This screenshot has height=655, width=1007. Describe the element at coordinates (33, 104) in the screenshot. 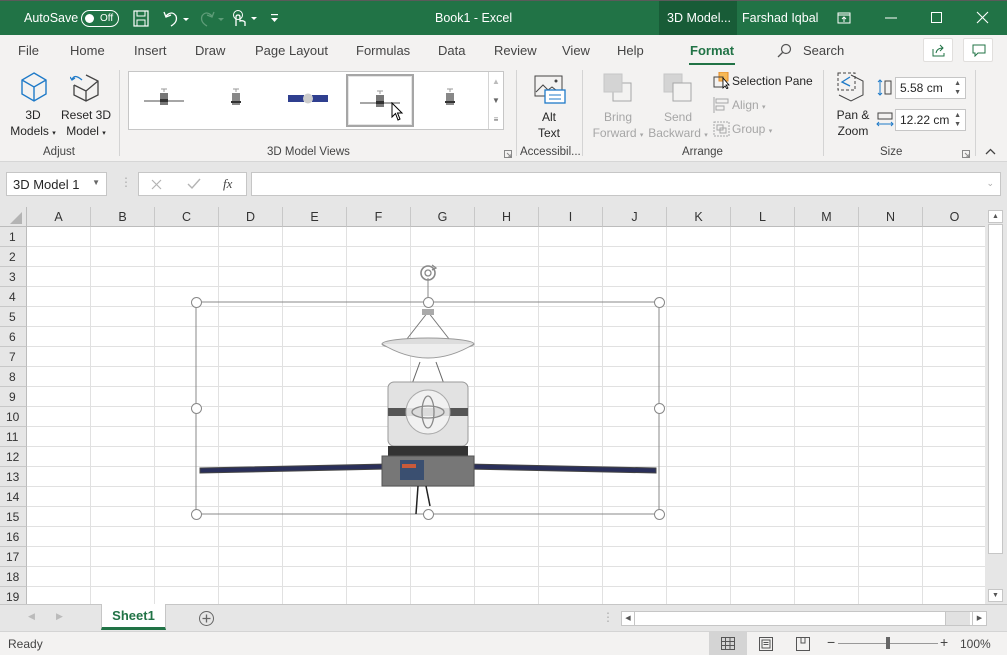

I see `3d-models-button: 3D Models ▾` at that location.